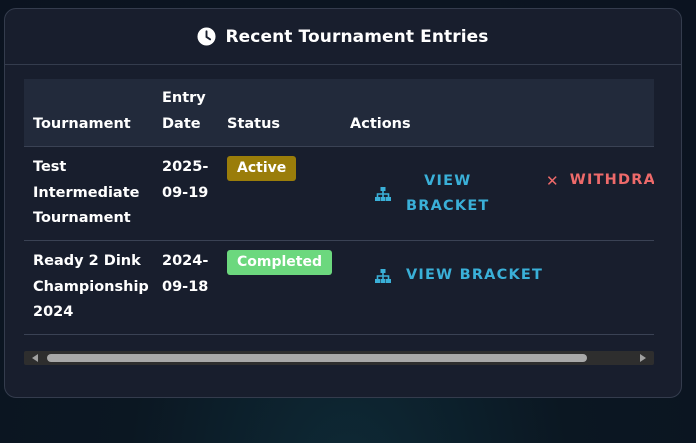 The image size is (696, 443). Describe the element at coordinates (339, 113) in the screenshot. I see `table-header-row: Tournament Entry Date Status Actions` at that location.